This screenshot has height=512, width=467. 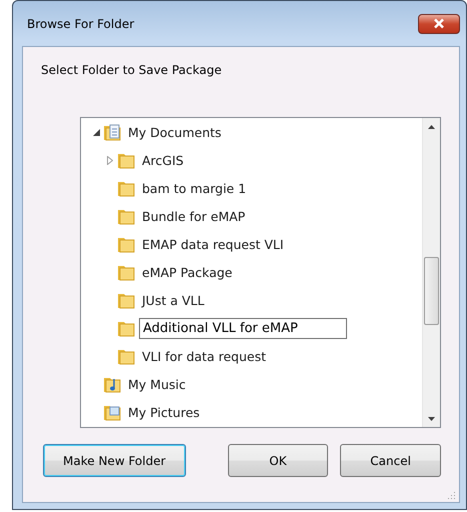 I want to click on prompt-text: Select Folder to Save Package, so click(x=132, y=70).